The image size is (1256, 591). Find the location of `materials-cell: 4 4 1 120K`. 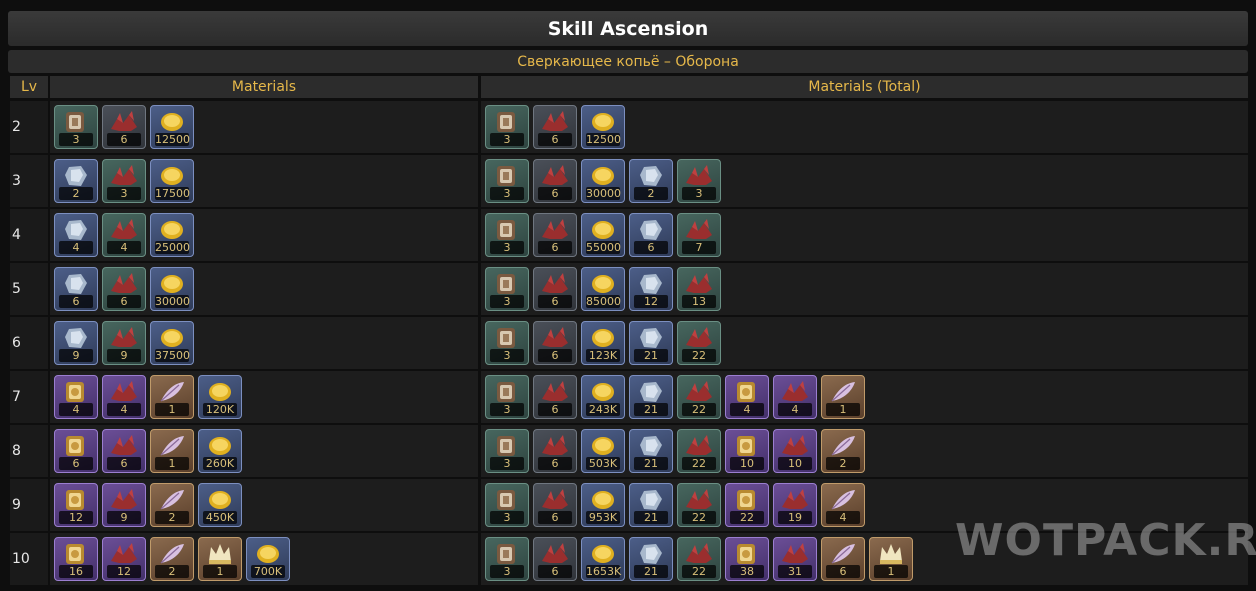

materials-cell: 4 4 1 120K is located at coordinates (264, 397).